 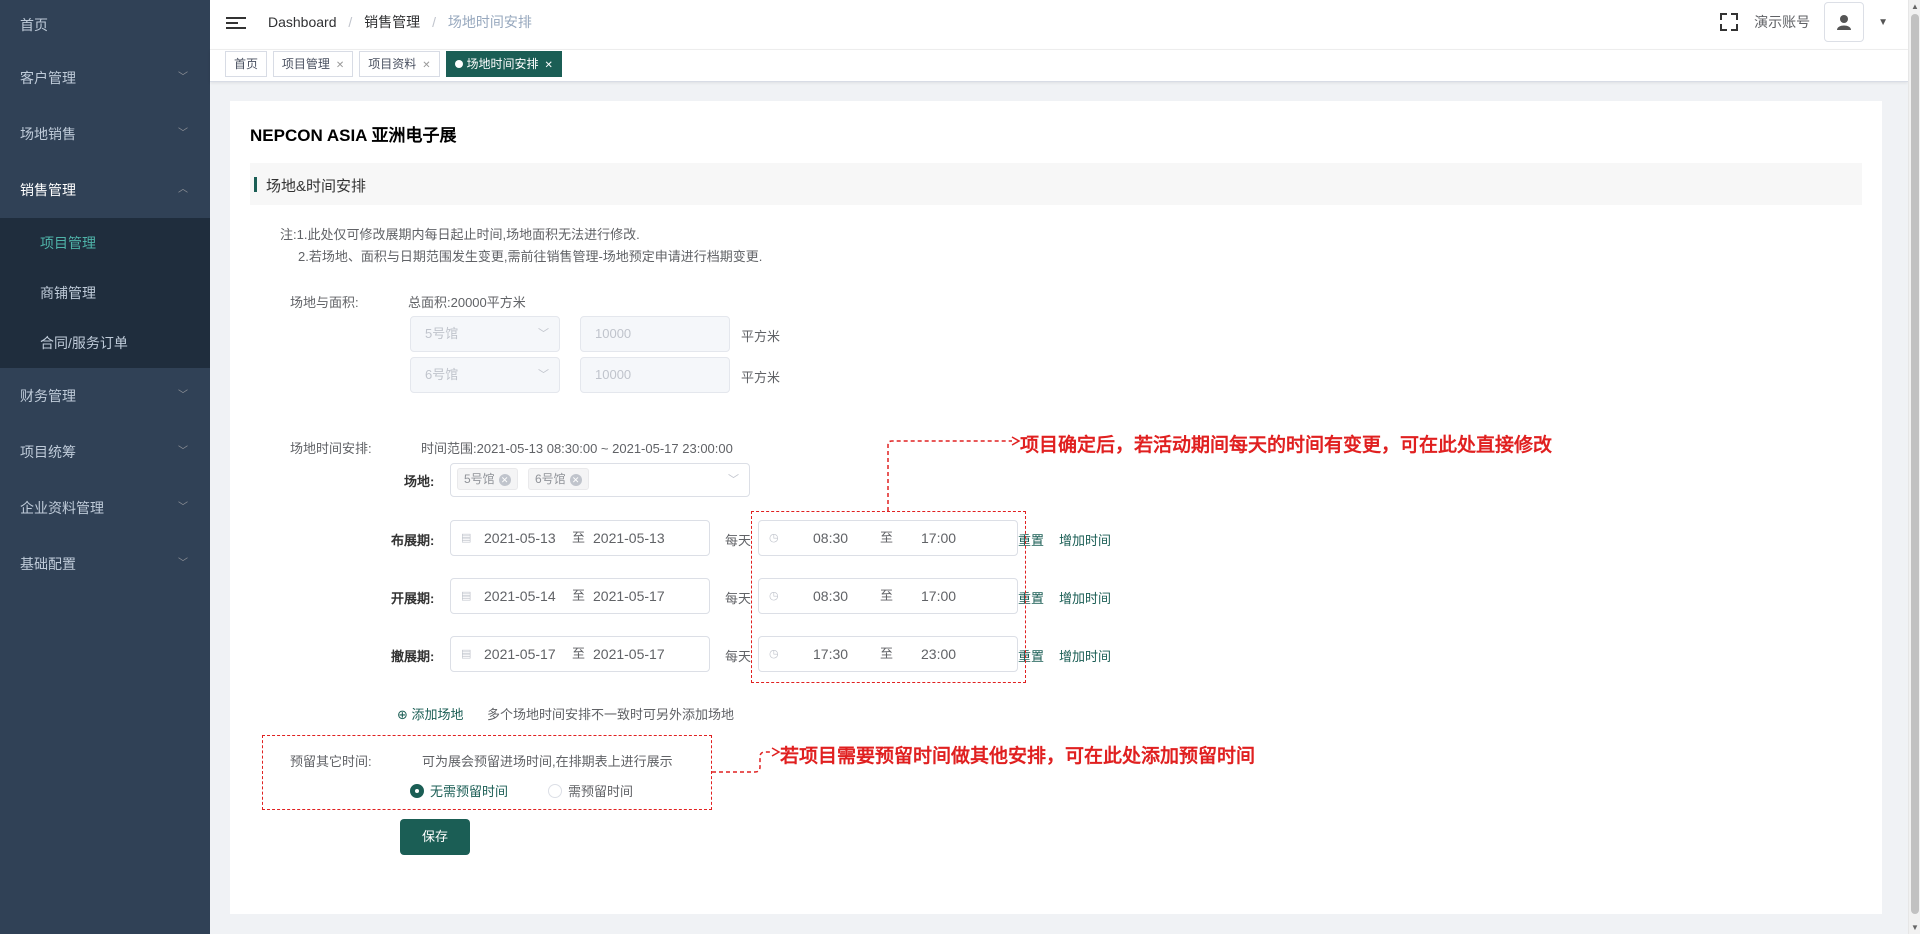 I want to click on annotation-text-time: 项目确定后，若活动期间每天的时间有变更，可在此处直接修改, so click(x=1286, y=445).